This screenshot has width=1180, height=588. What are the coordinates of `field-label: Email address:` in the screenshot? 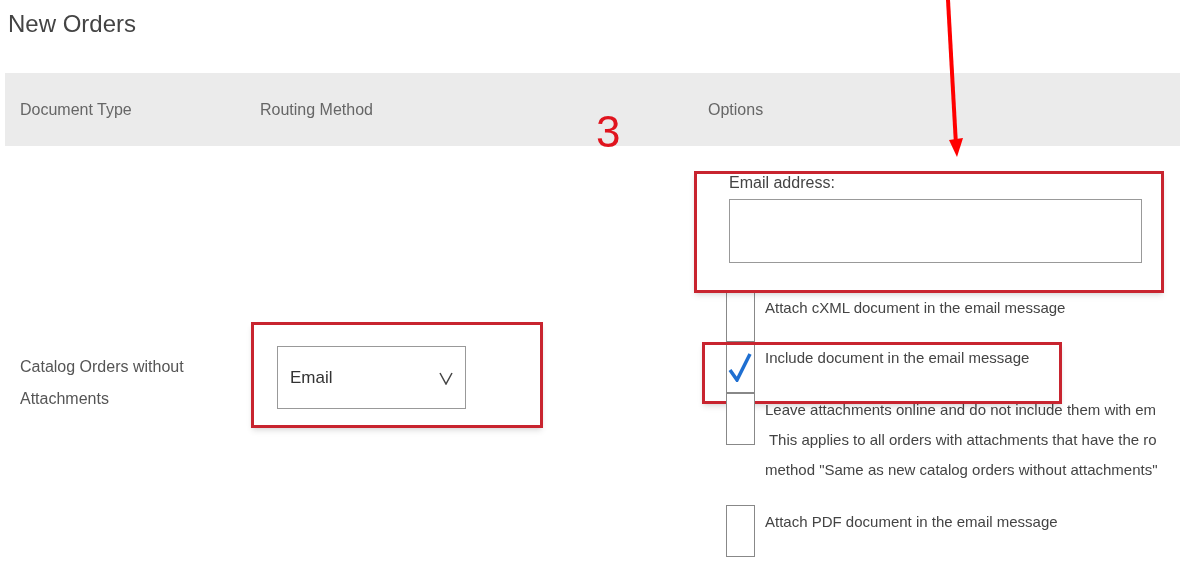 It's located at (782, 183).